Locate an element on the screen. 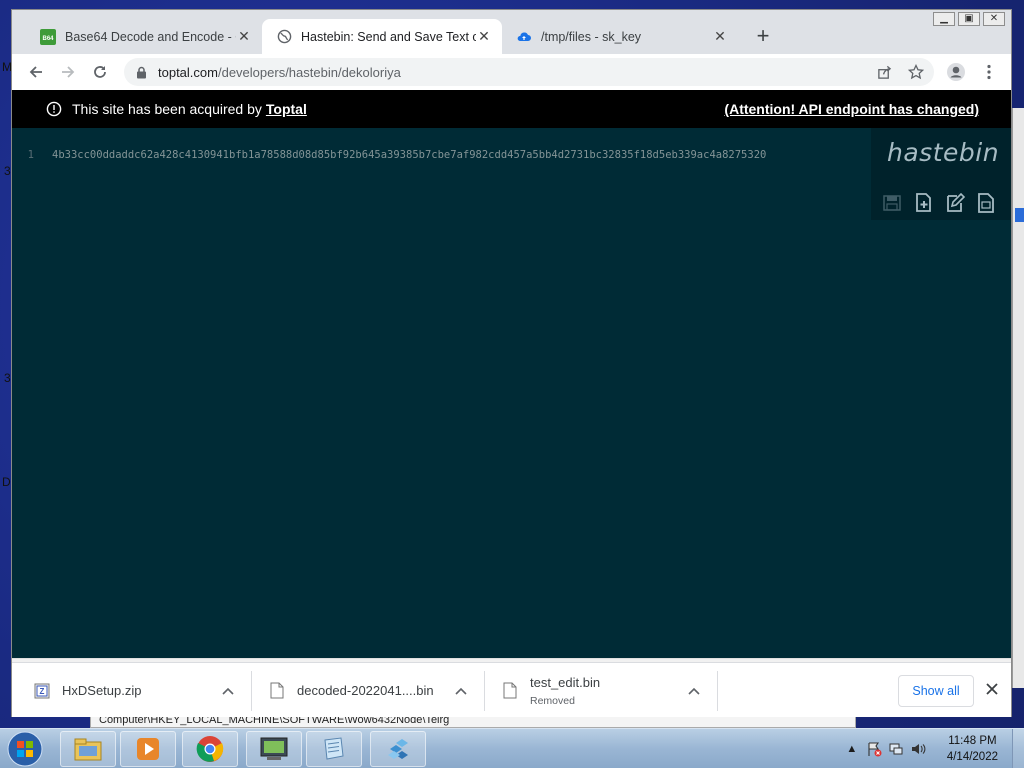 The image size is (1024, 768). profile-avatar-icon is located at coordinates (956, 72).